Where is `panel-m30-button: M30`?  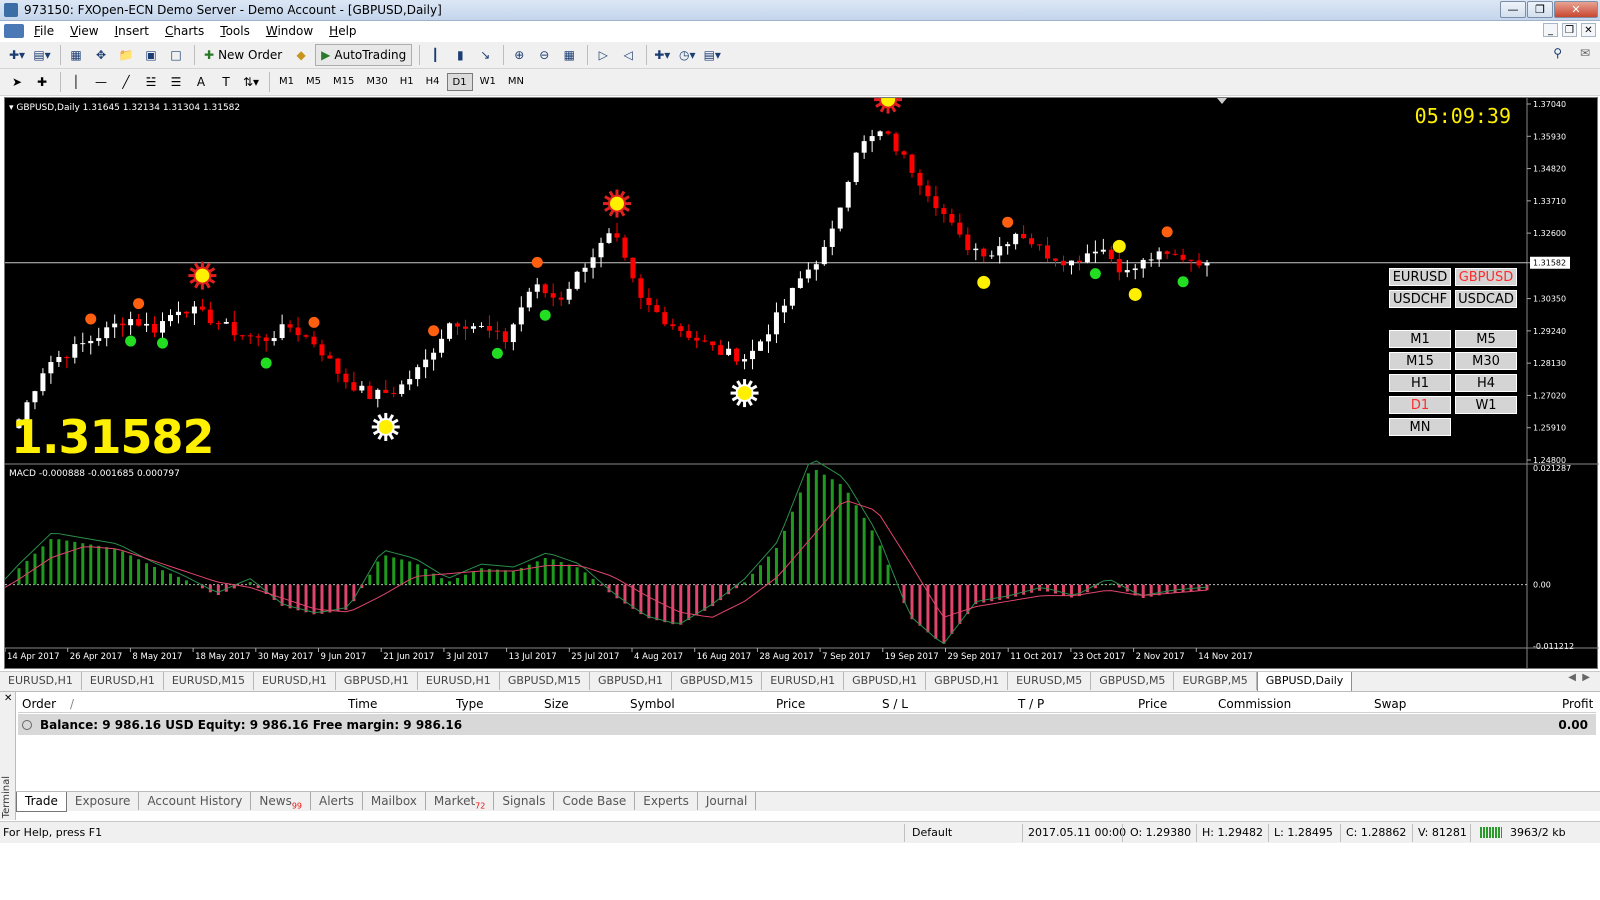
panel-m30-button: M30 is located at coordinates (1486, 361).